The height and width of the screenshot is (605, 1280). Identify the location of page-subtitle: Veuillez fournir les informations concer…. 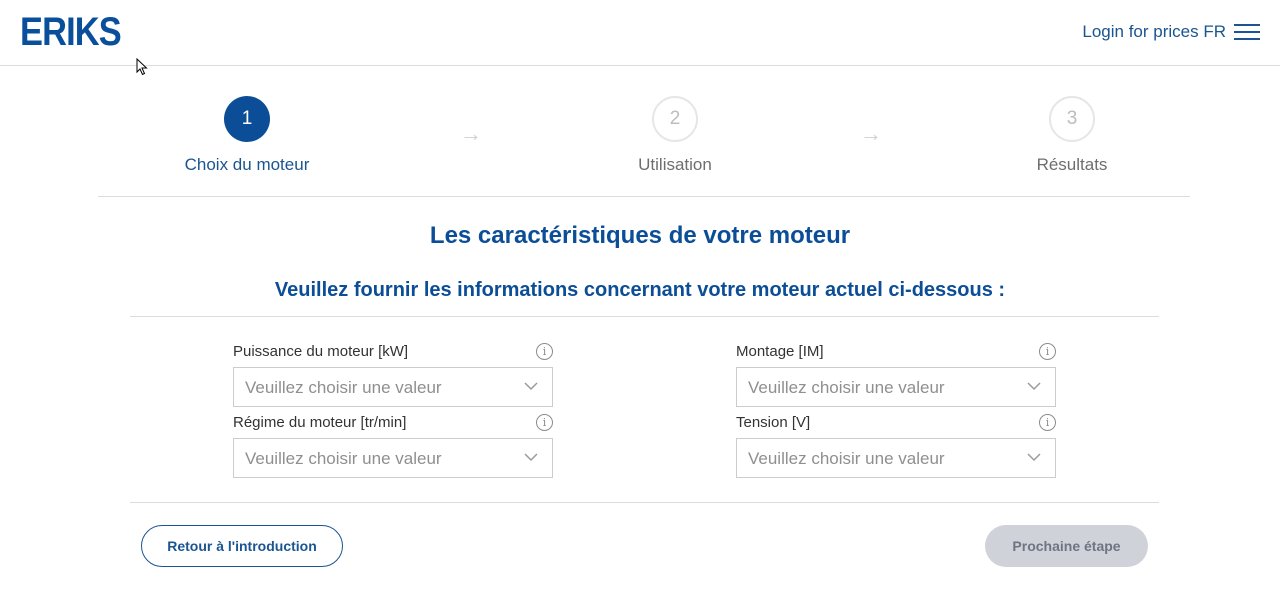
(640, 290).